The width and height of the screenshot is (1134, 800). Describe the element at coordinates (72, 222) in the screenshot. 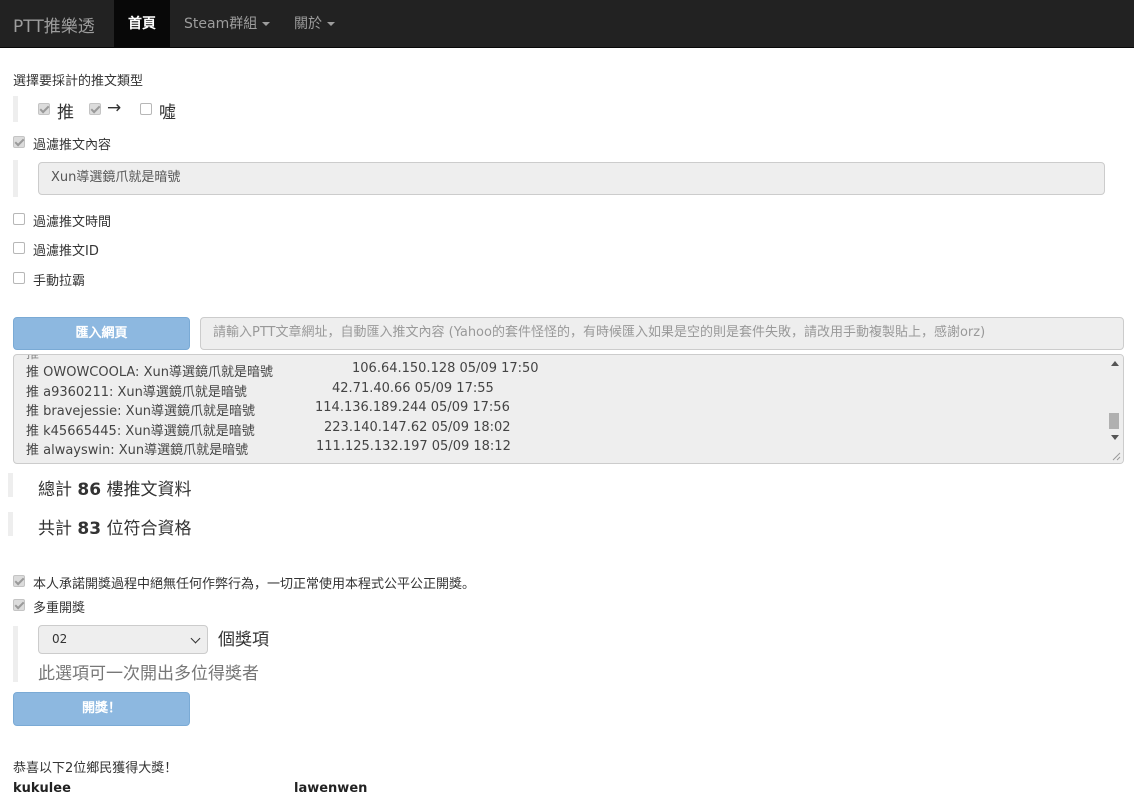

I see `time-filter-label: 過濾推文時間` at that location.